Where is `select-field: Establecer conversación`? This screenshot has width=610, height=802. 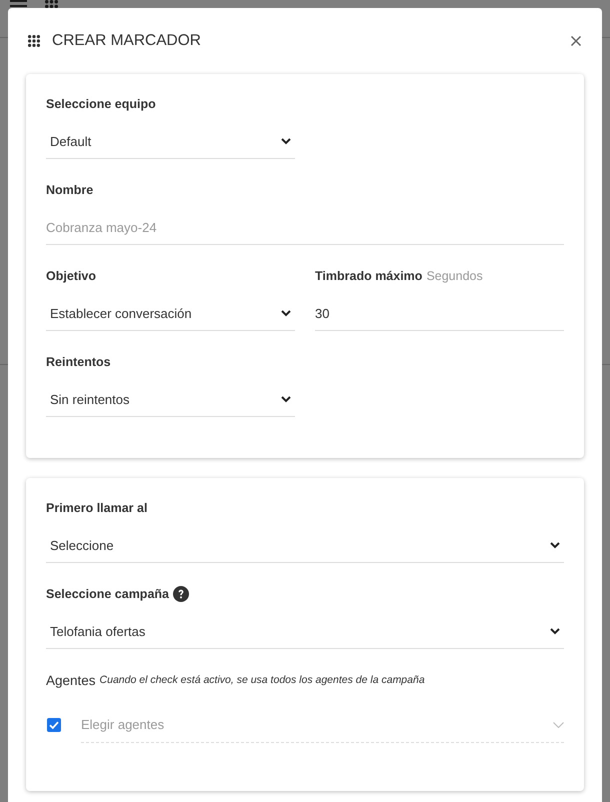 select-field: Establecer conversación is located at coordinates (170, 314).